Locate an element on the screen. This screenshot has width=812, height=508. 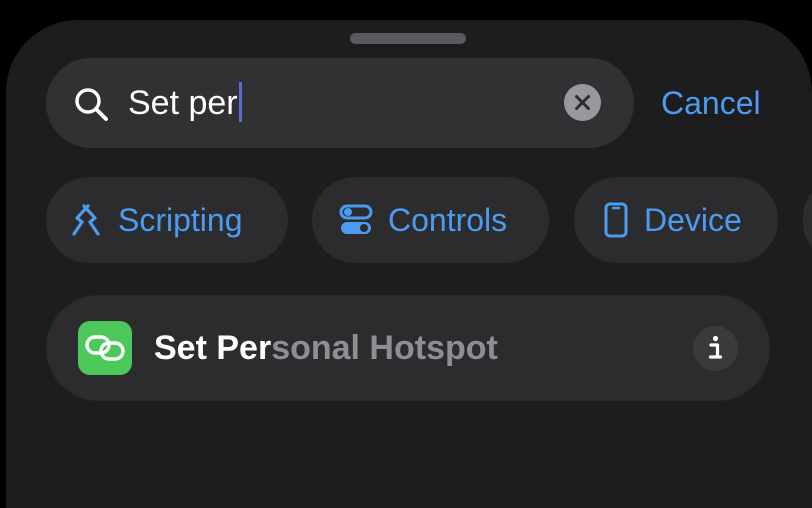
category-chip-device: Device is located at coordinates (676, 220).